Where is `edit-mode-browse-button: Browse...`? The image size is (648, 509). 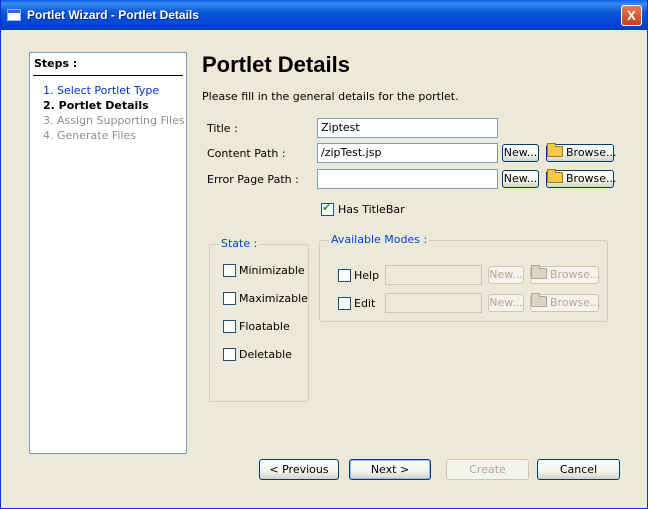
edit-mode-browse-button: Browse... is located at coordinates (565, 302).